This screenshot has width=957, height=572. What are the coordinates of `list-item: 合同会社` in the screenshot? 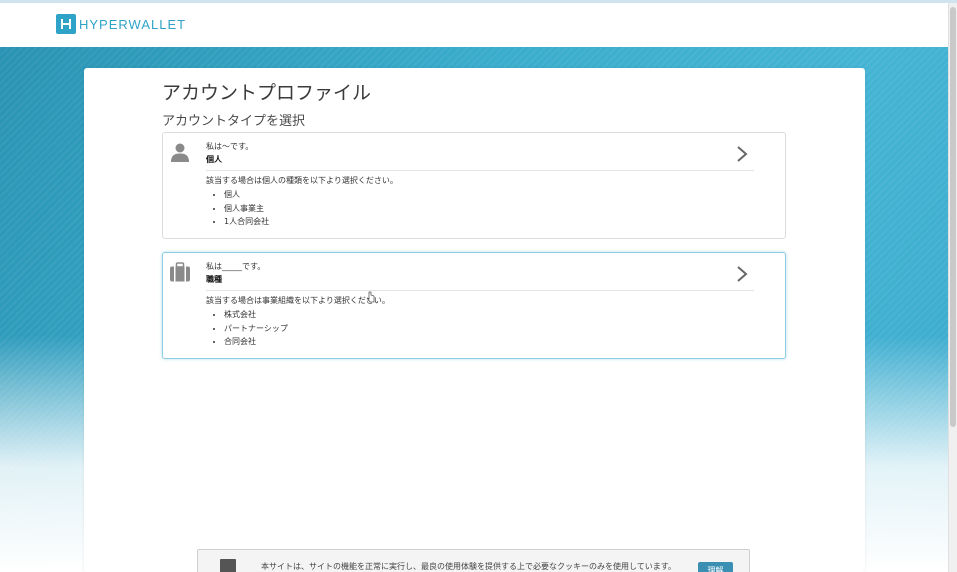 It's located at (256, 342).